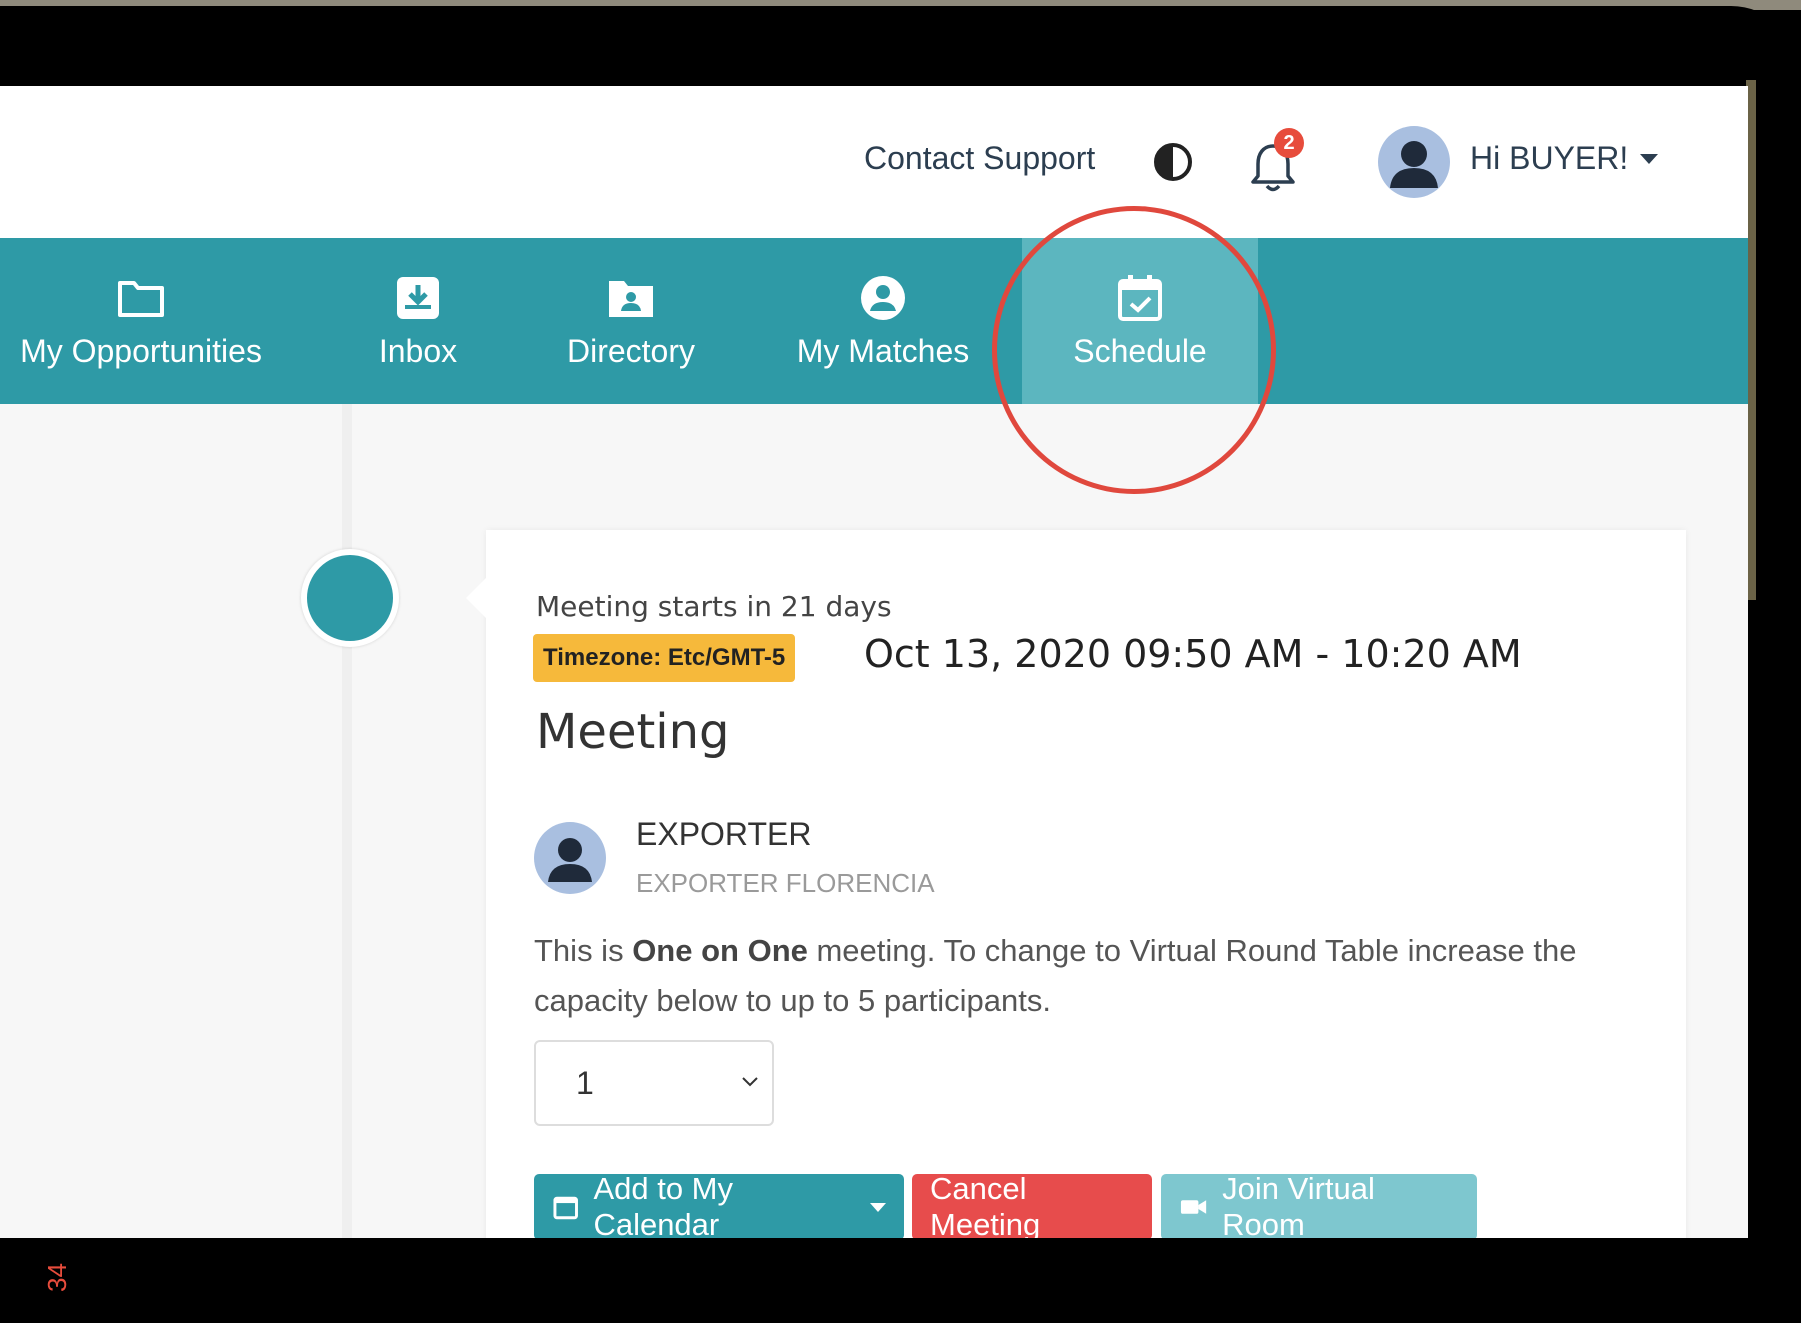 This screenshot has height=1323, width=1801. I want to click on video-camera-icon, so click(1193, 1207).